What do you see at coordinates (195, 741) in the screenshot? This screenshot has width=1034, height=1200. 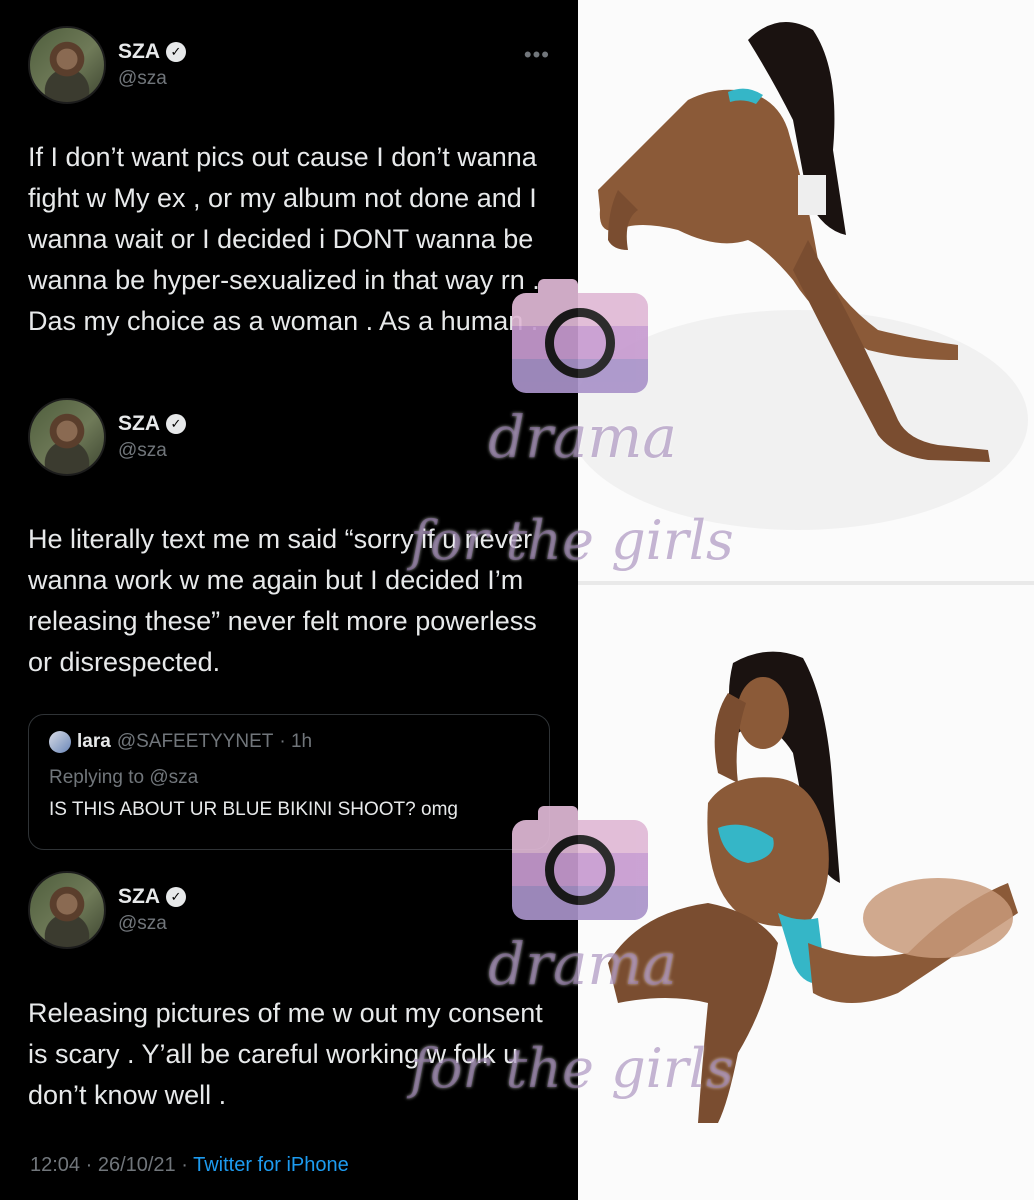 I see `quote-handle: @SAFEETYYNET` at bounding box center [195, 741].